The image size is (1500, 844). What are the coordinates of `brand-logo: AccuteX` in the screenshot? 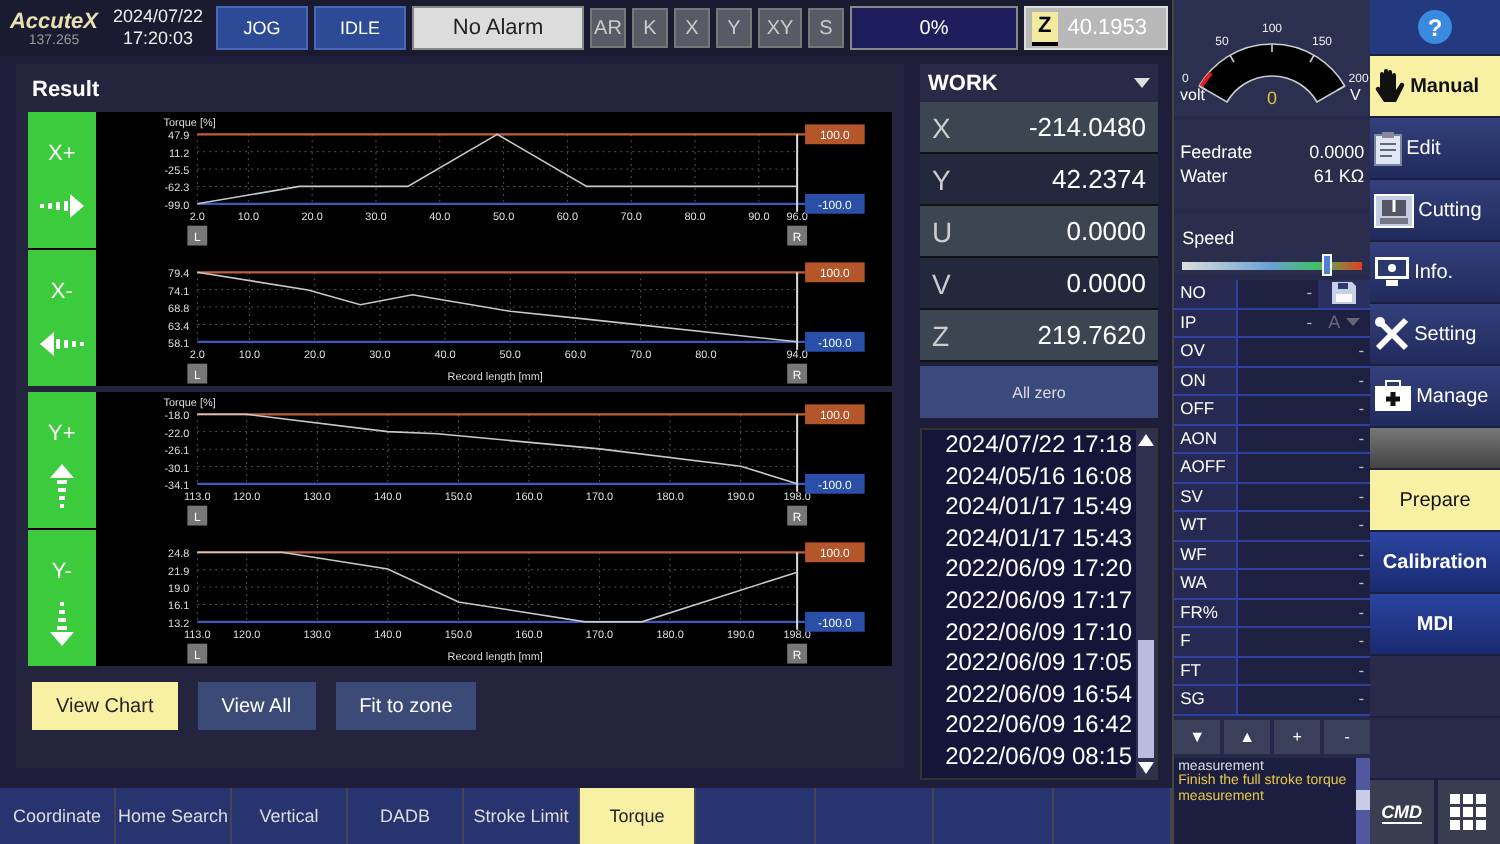 It's located at (54, 21).